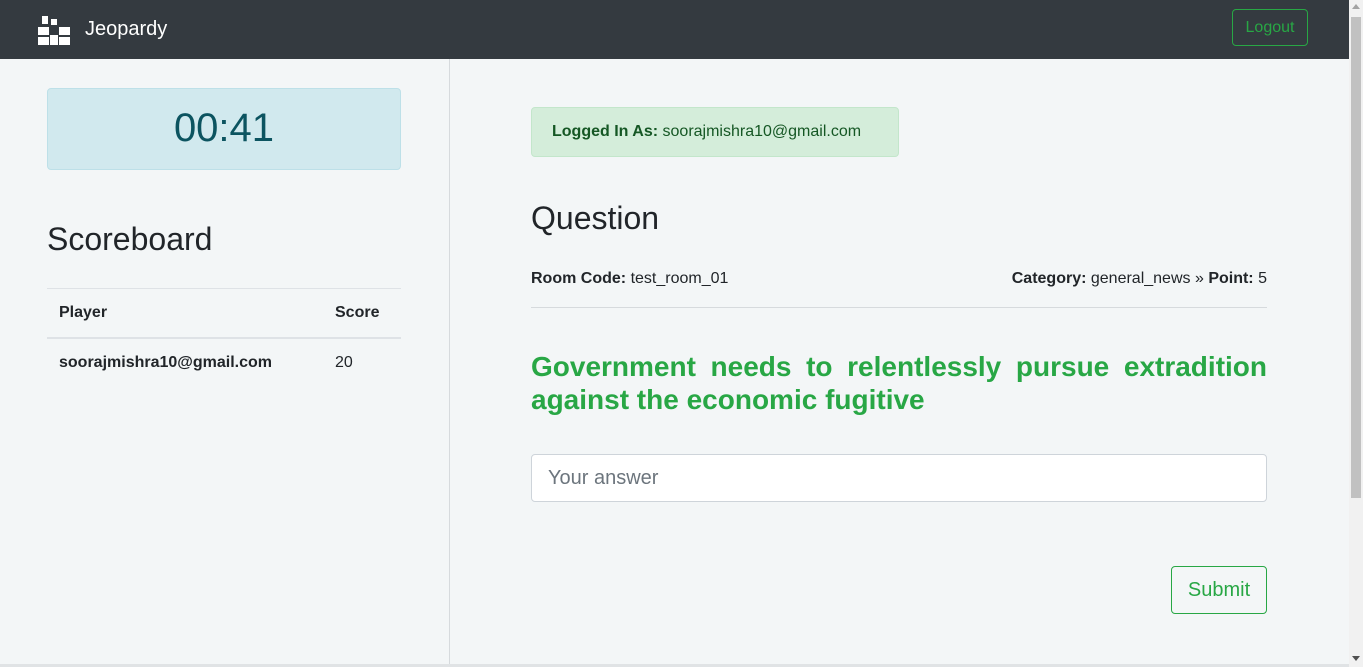  Describe the element at coordinates (762, 131) in the screenshot. I see `logged-in-email: soorajmishra10@gmail.com` at that location.